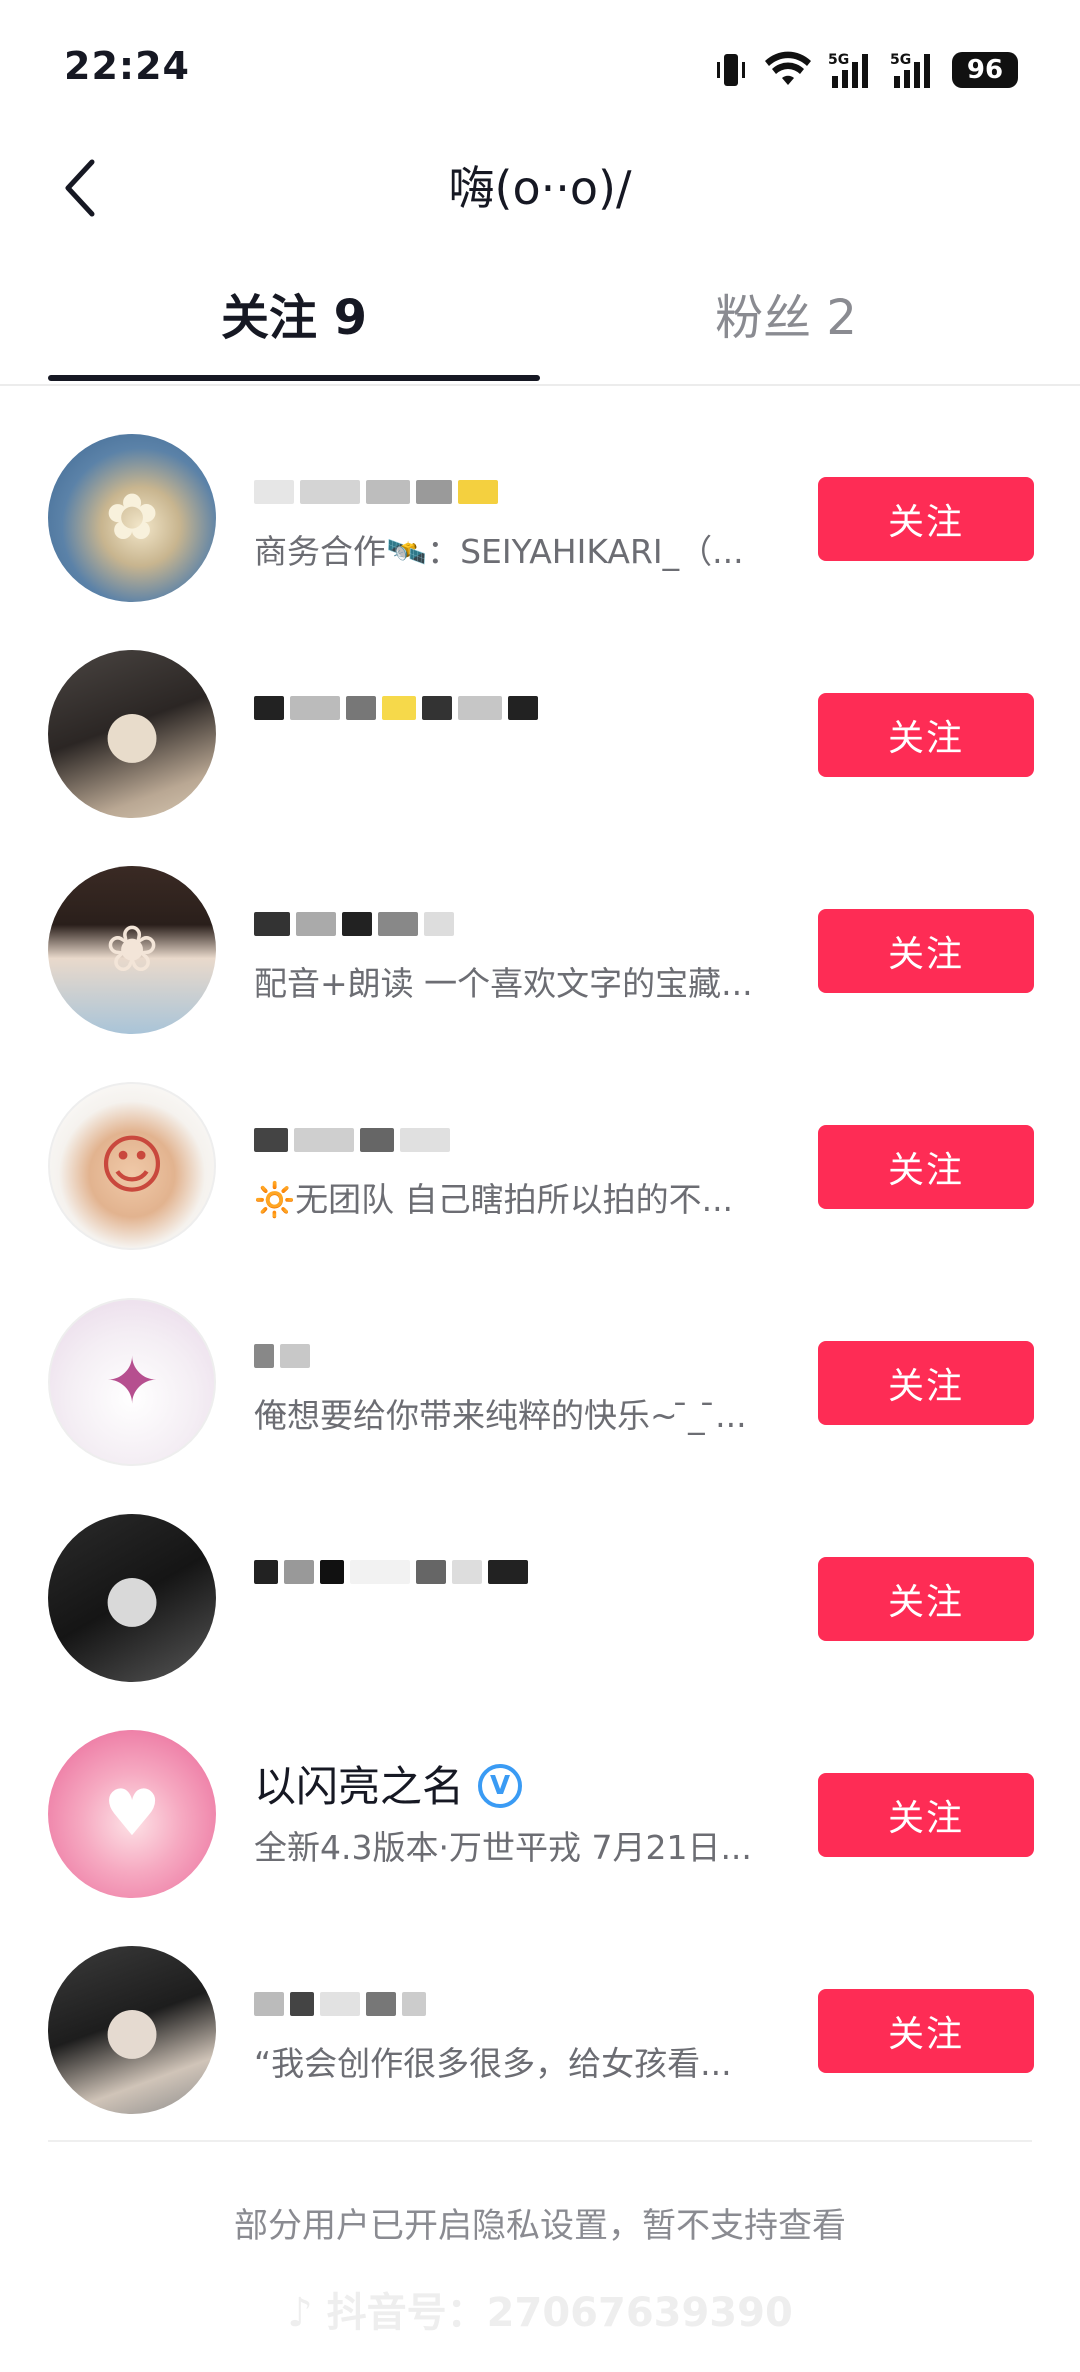  Describe the element at coordinates (540, 950) in the screenshot. I see `user-row: ❀ 配音+朗读 一个喜欢文字的宝藏... 关注` at that location.